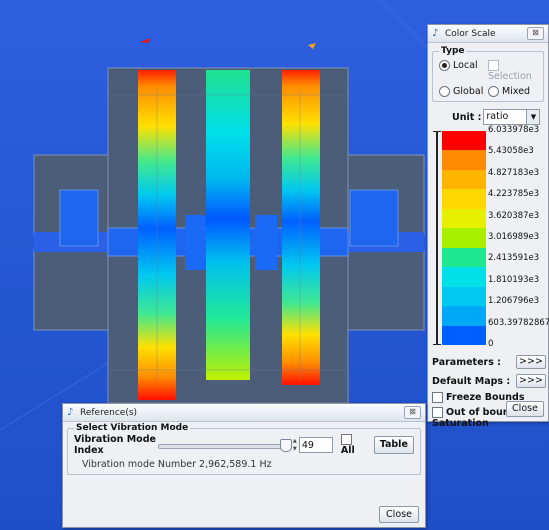 This screenshot has height=530, width=549. I want to click on mode-index-spinner: ▲ ▼ 49, so click(312, 445).